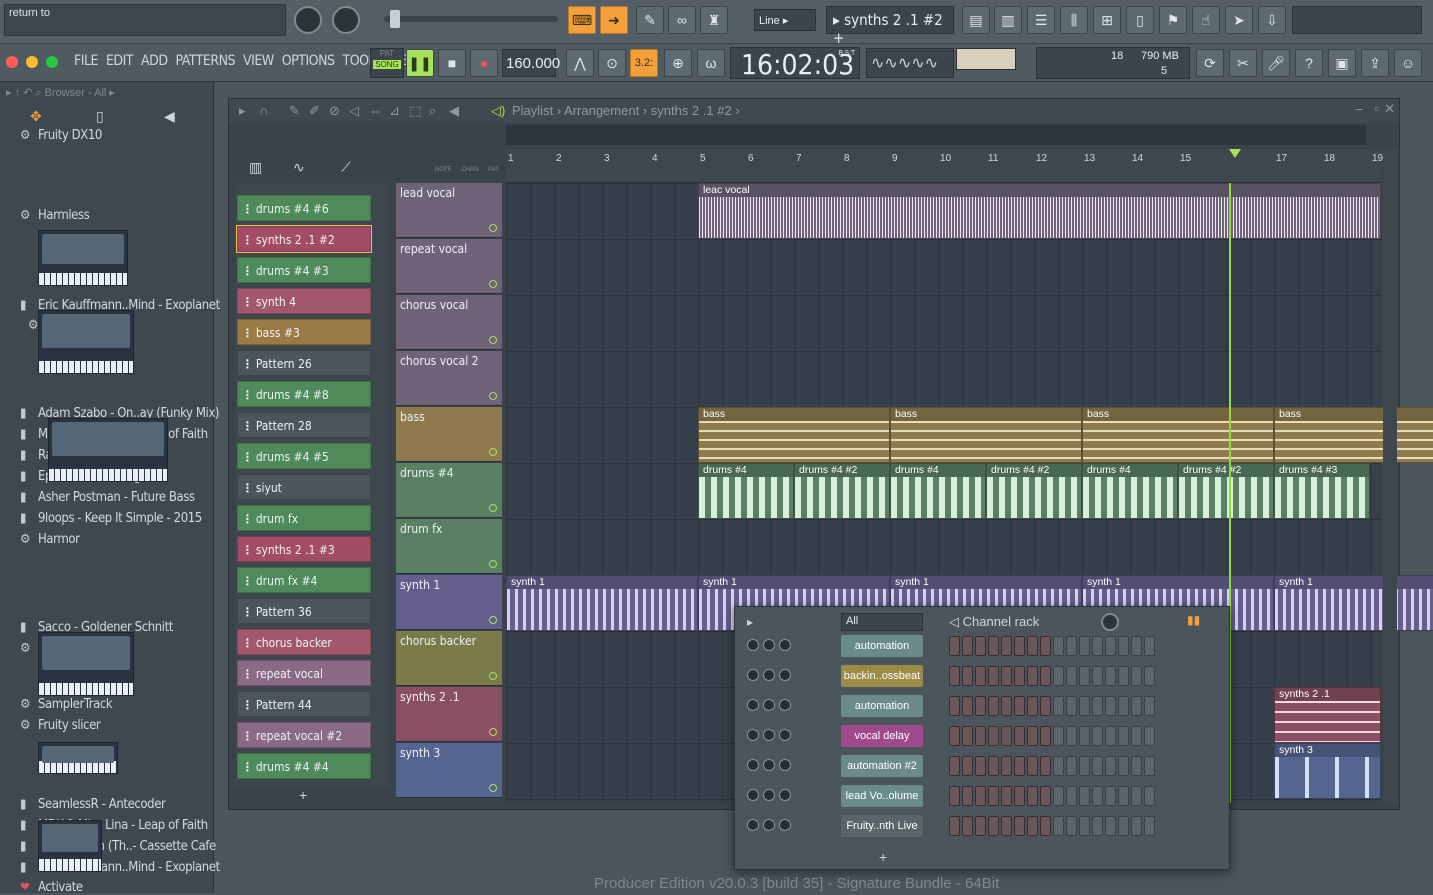  I want to click on help-icon: ?, so click(1309, 63).